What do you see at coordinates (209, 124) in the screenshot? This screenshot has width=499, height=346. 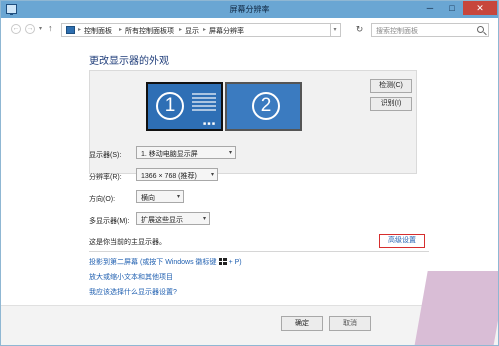 I see `dots-icon: ■ ■ ■` at bounding box center [209, 124].